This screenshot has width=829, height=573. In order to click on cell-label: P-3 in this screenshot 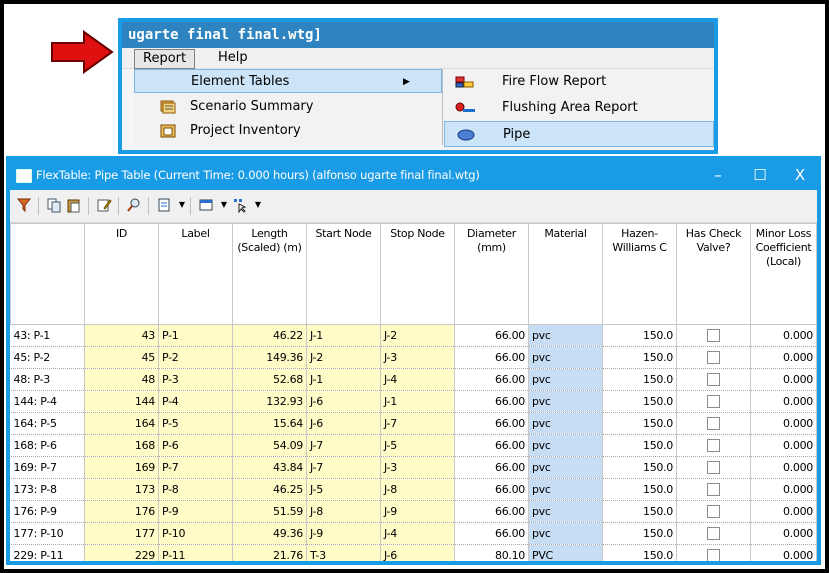, I will do `click(195, 379)`.